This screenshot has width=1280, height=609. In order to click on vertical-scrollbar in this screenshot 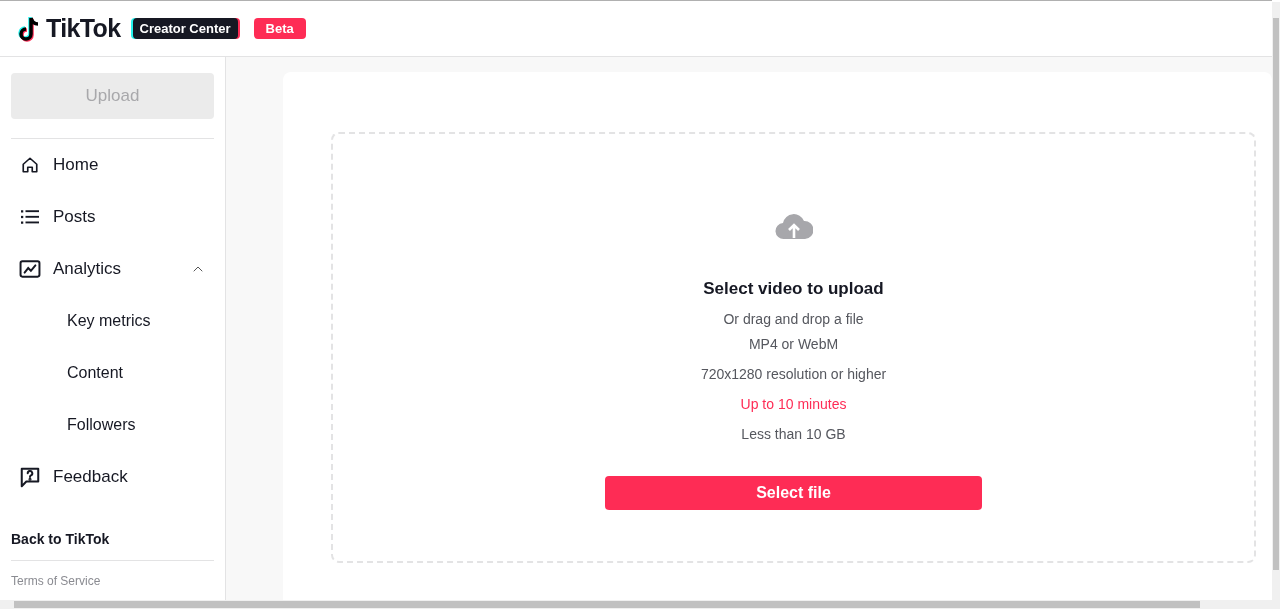, I will do `click(1276, 301)`.